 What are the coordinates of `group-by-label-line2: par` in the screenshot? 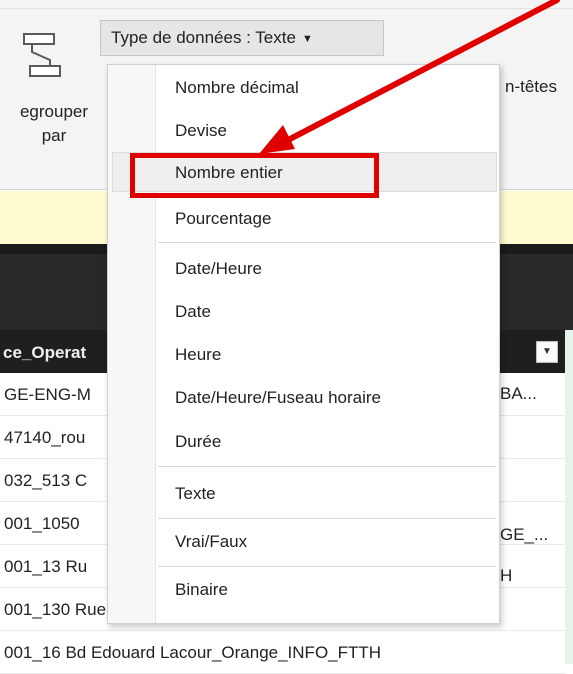 It's located at (54, 135).